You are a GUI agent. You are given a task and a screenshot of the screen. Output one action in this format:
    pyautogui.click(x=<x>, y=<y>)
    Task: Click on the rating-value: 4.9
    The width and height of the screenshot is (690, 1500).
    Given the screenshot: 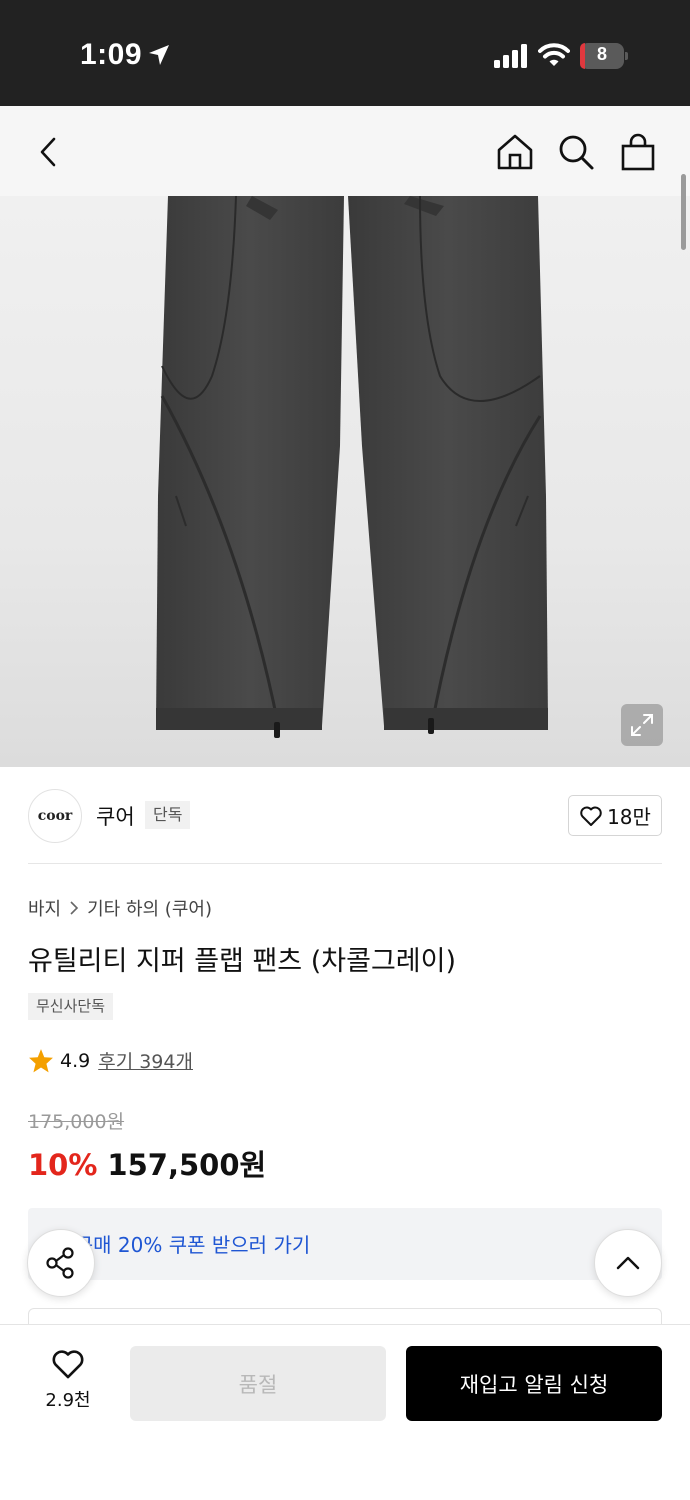 What is the action you would take?
    pyautogui.click(x=75, y=1060)
    